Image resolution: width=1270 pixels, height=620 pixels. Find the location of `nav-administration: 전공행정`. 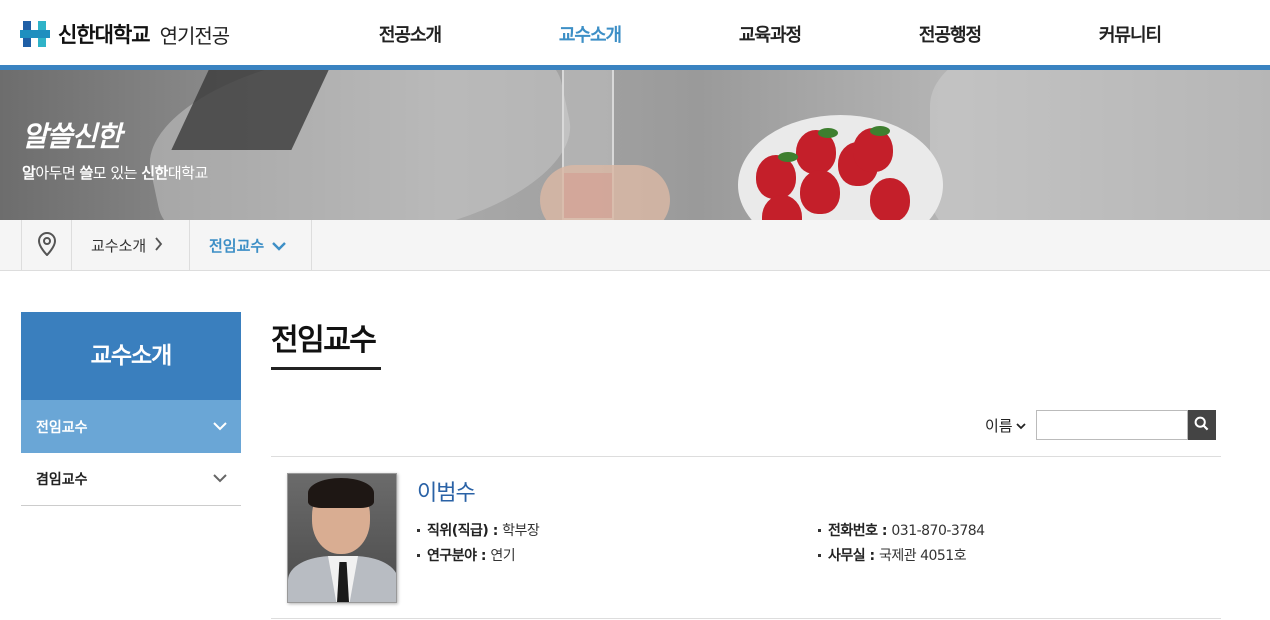

nav-administration: 전공행정 is located at coordinates (950, 33).